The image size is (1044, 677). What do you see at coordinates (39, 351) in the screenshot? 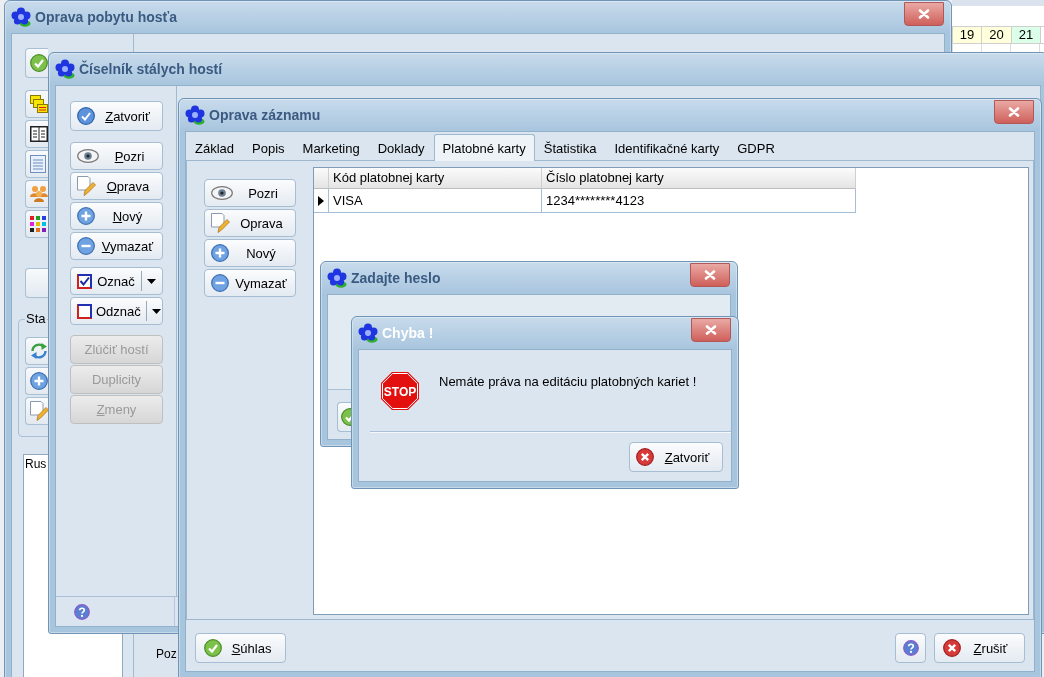
I see `refresh-icon` at bounding box center [39, 351].